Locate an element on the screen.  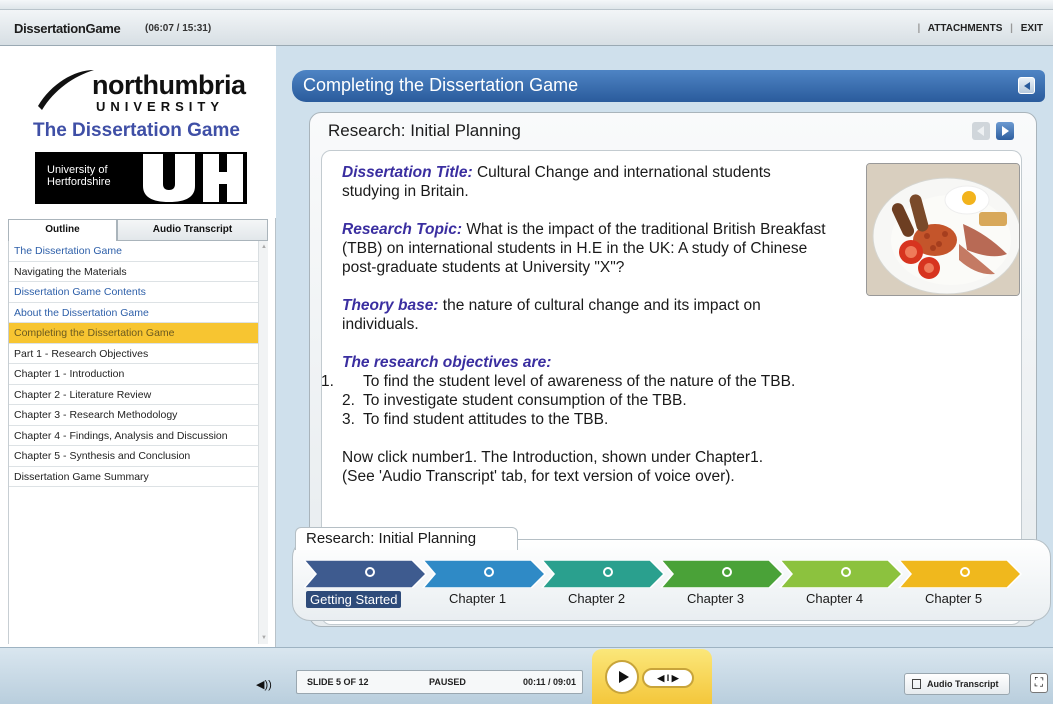
chapter-label: Getting Started is located at coordinates (354, 599).